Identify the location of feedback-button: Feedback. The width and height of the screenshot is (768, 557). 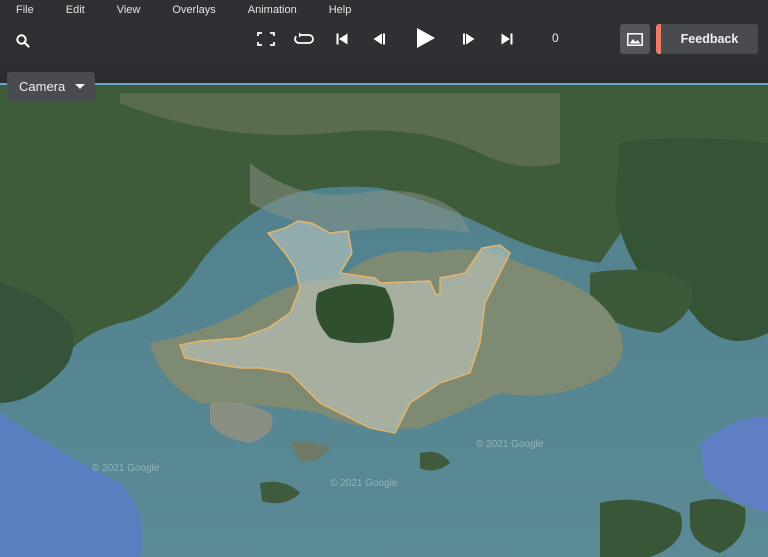
(707, 39).